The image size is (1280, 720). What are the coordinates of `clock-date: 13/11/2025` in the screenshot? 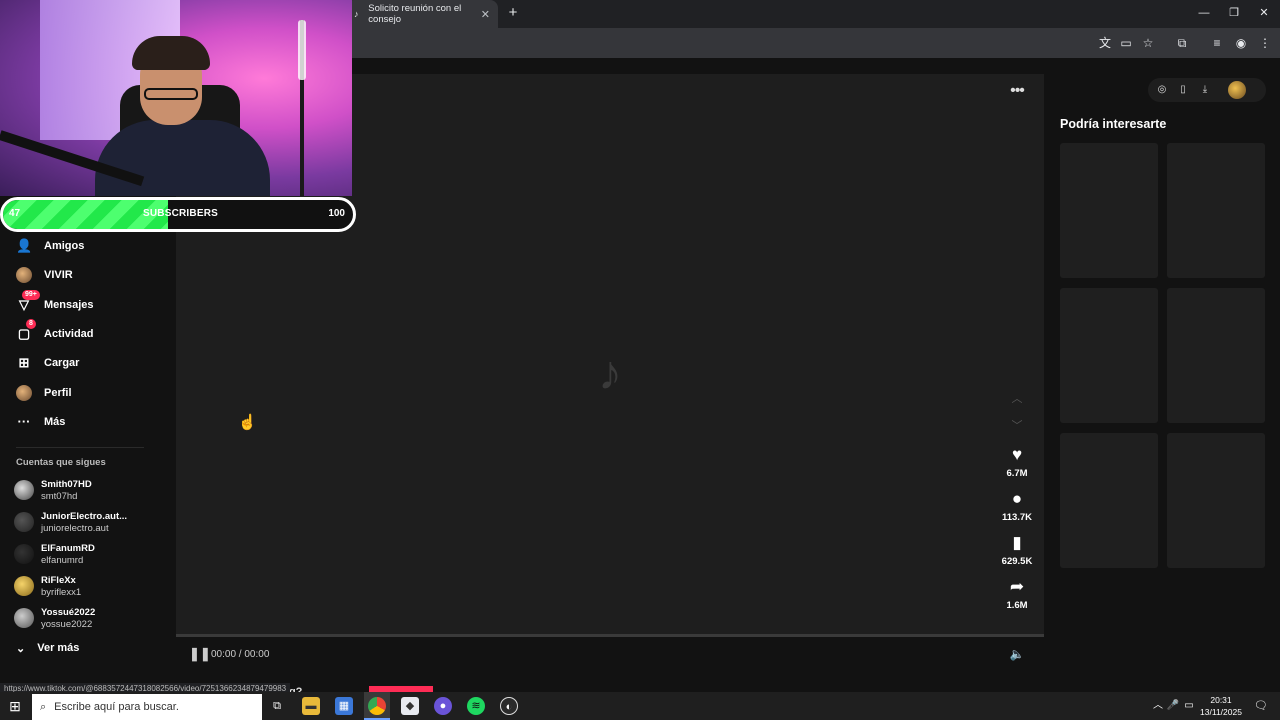 It's located at (1221, 712).